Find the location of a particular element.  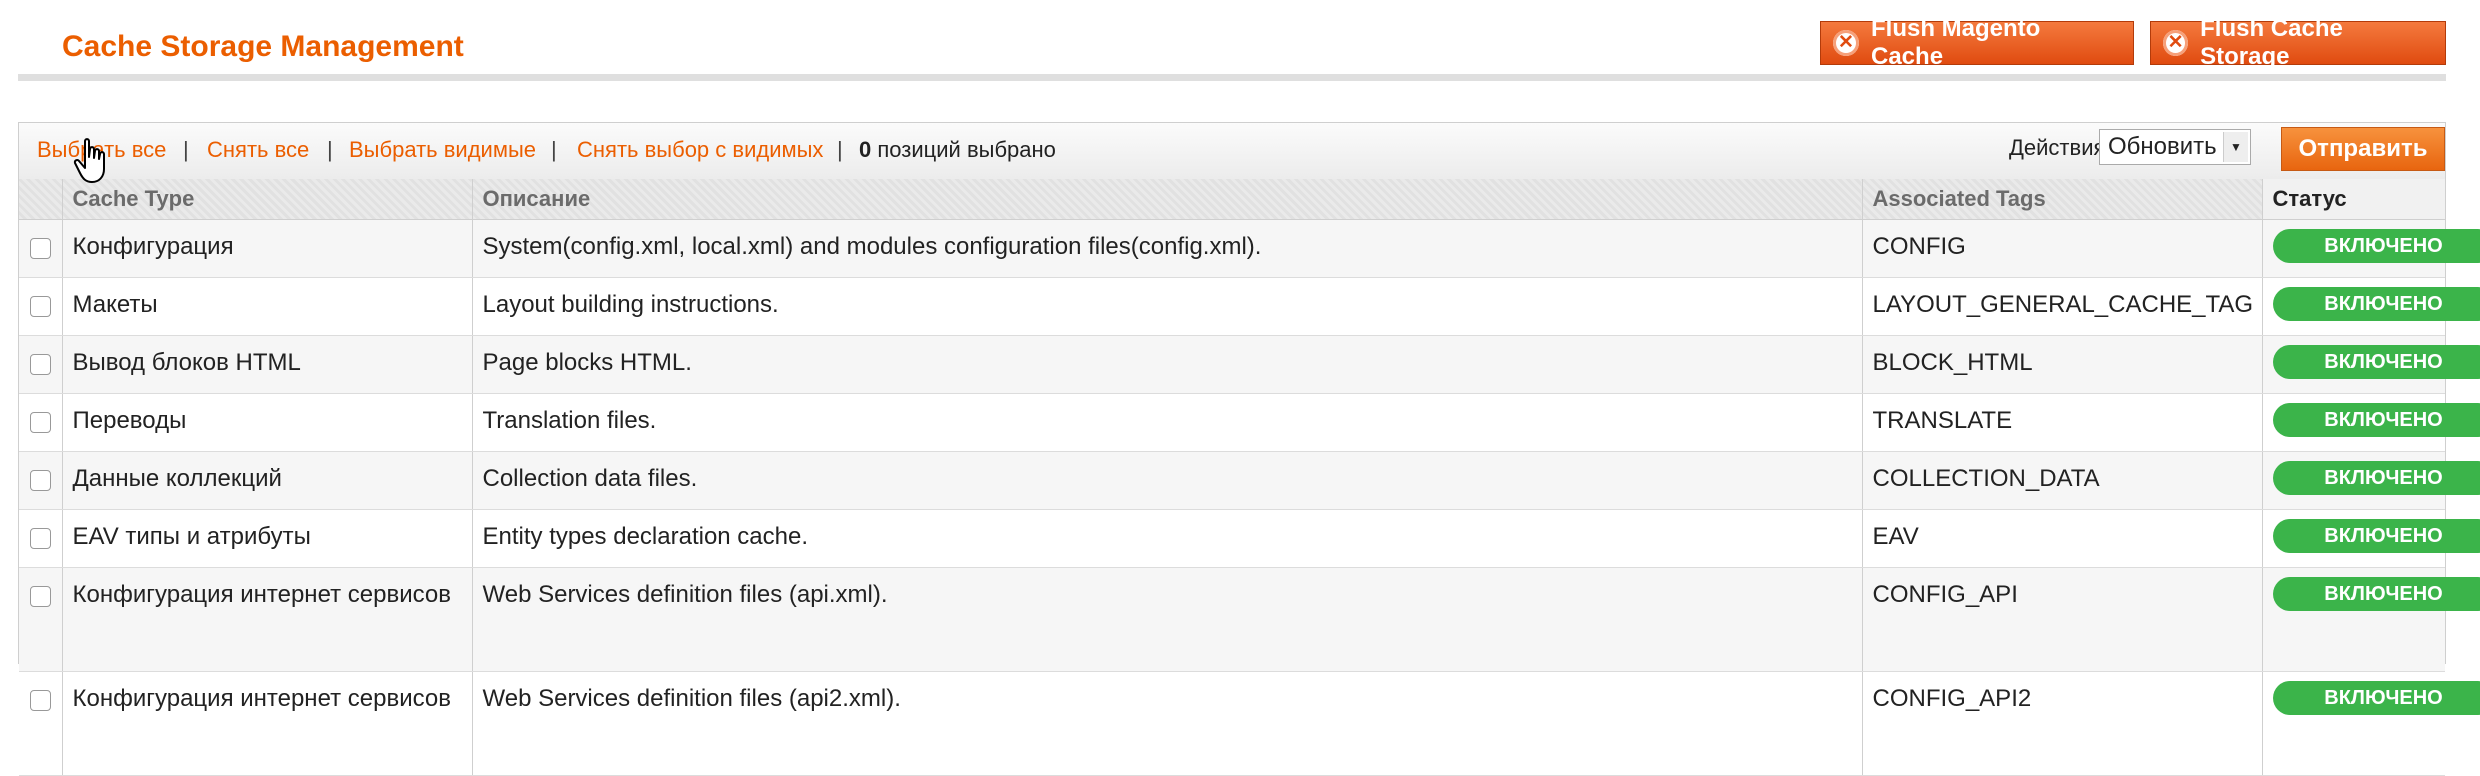

cell-description: Page blocks HTML. is located at coordinates (1167, 365).